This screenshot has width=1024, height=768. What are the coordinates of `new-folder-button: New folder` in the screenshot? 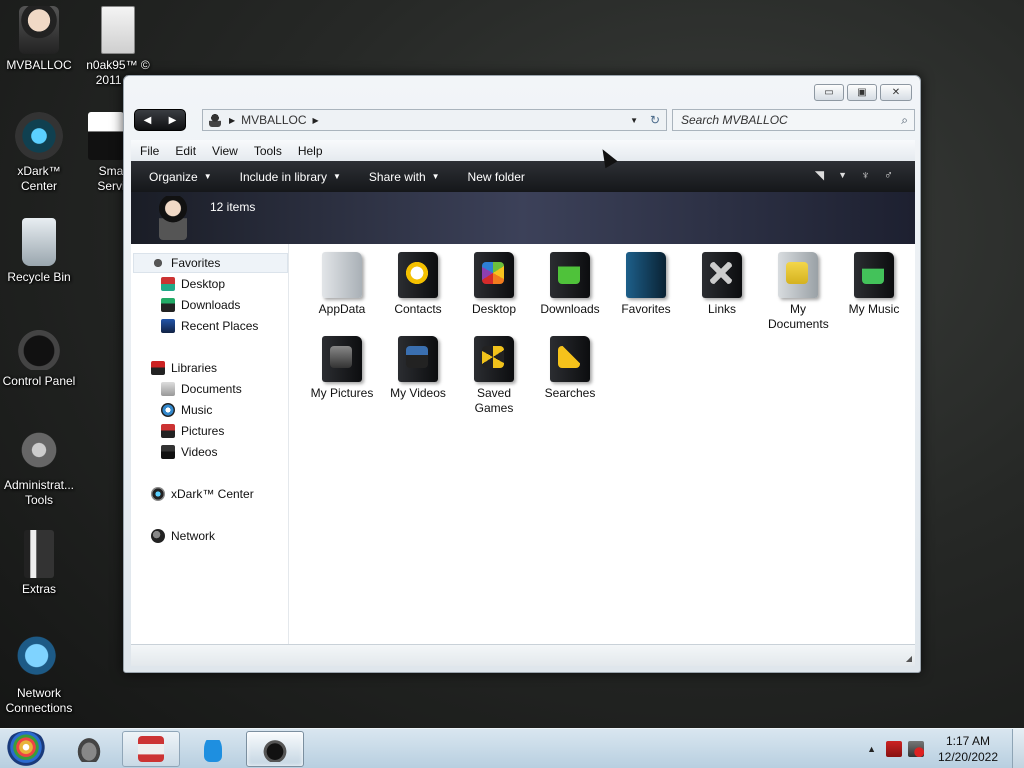 It's located at (496, 177).